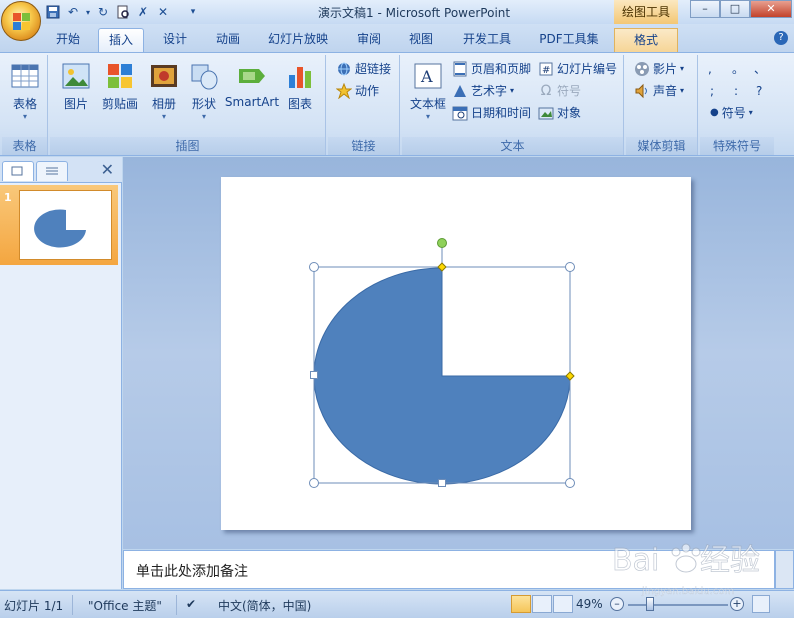 The height and width of the screenshot is (618, 794). What do you see at coordinates (163, 116) in the screenshot?
I see `album-dropdown-icon: ▾` at bounding box center [163, 116].